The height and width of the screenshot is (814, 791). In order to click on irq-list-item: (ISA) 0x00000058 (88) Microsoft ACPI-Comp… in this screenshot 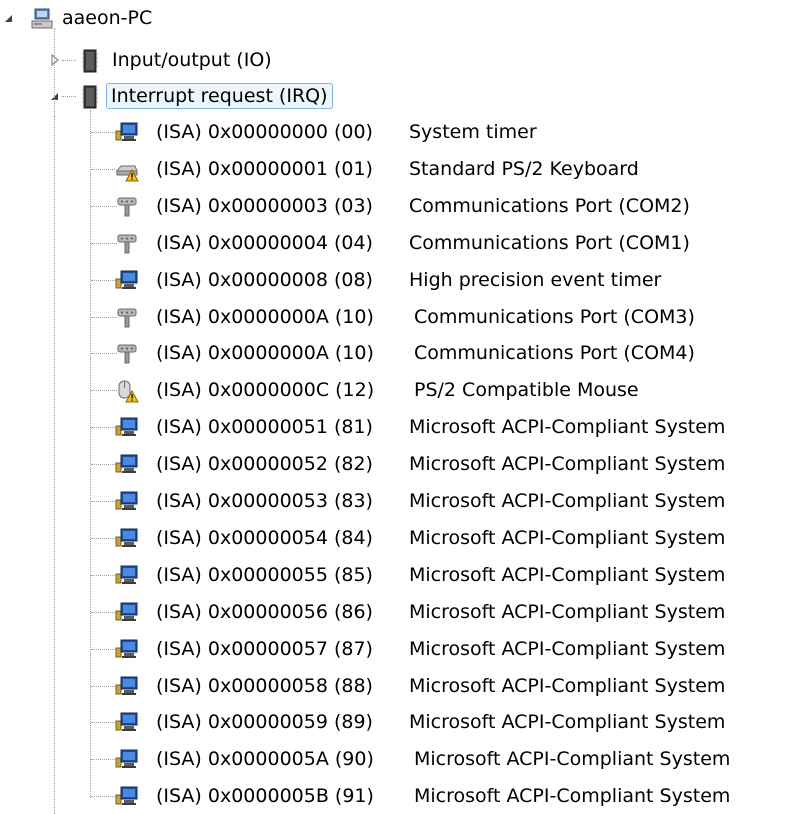, I will do `click(395, 686)`.